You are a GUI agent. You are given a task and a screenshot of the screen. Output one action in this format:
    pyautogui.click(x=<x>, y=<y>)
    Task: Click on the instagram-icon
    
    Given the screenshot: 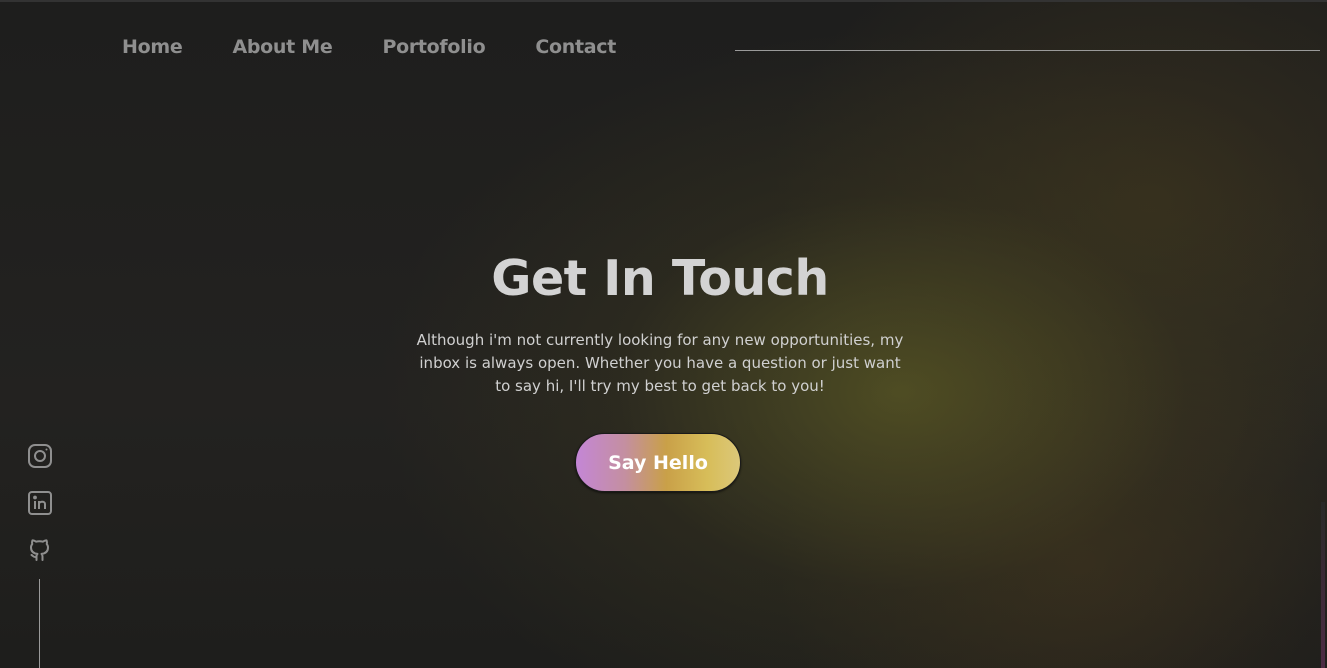 What is the action you would take?
    pyautogui.click(x=40, y=456)
    